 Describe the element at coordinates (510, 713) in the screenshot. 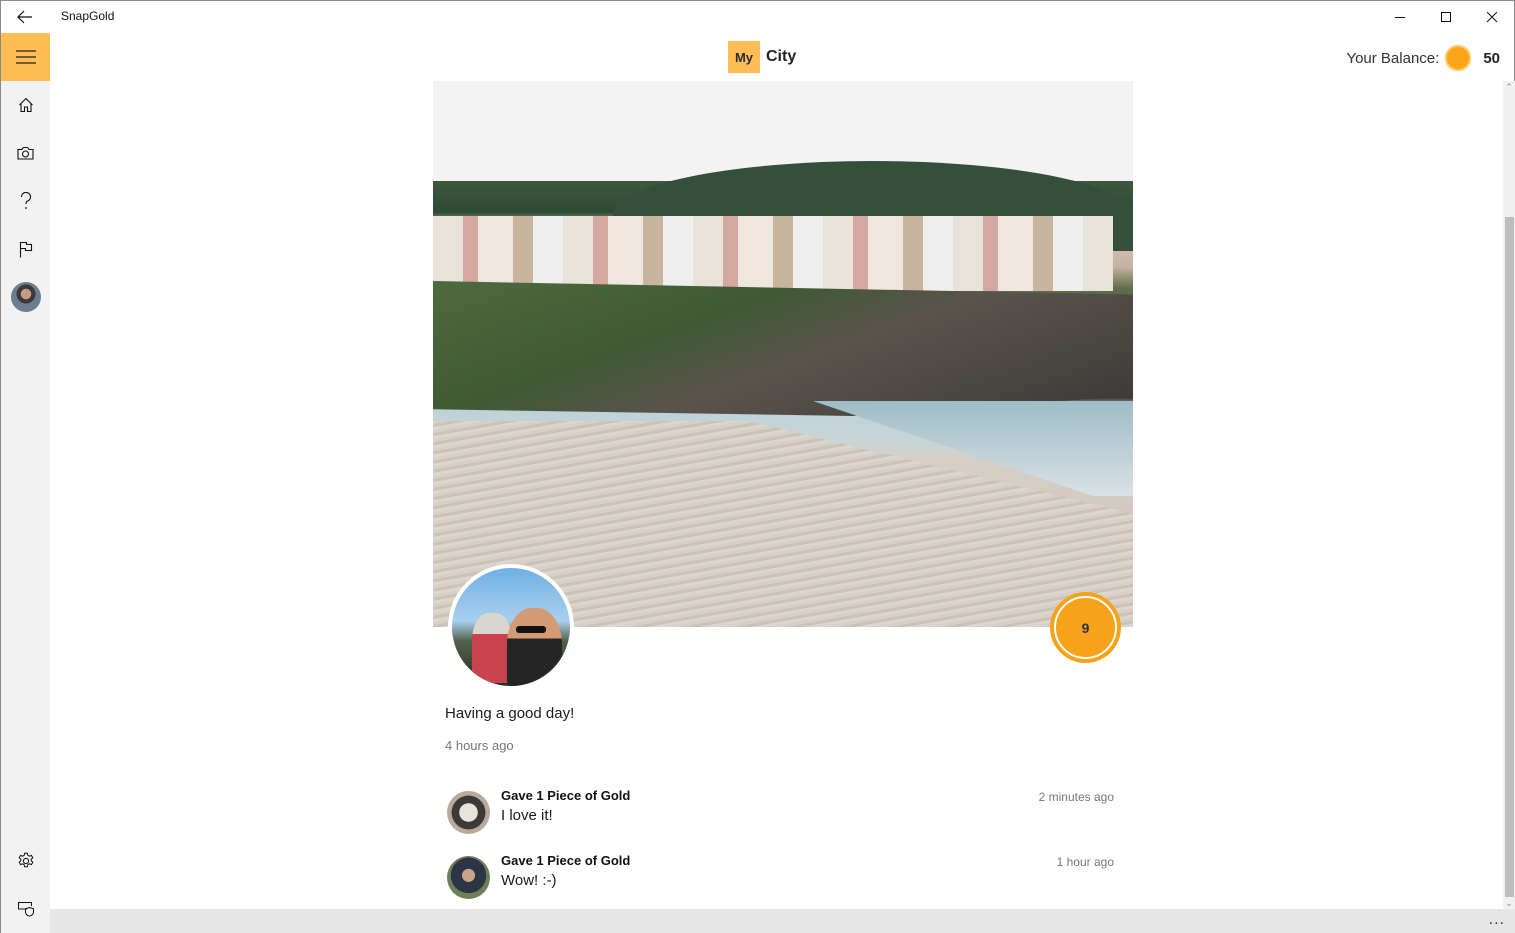

I see `post-caption: Having a good day!` at that location.